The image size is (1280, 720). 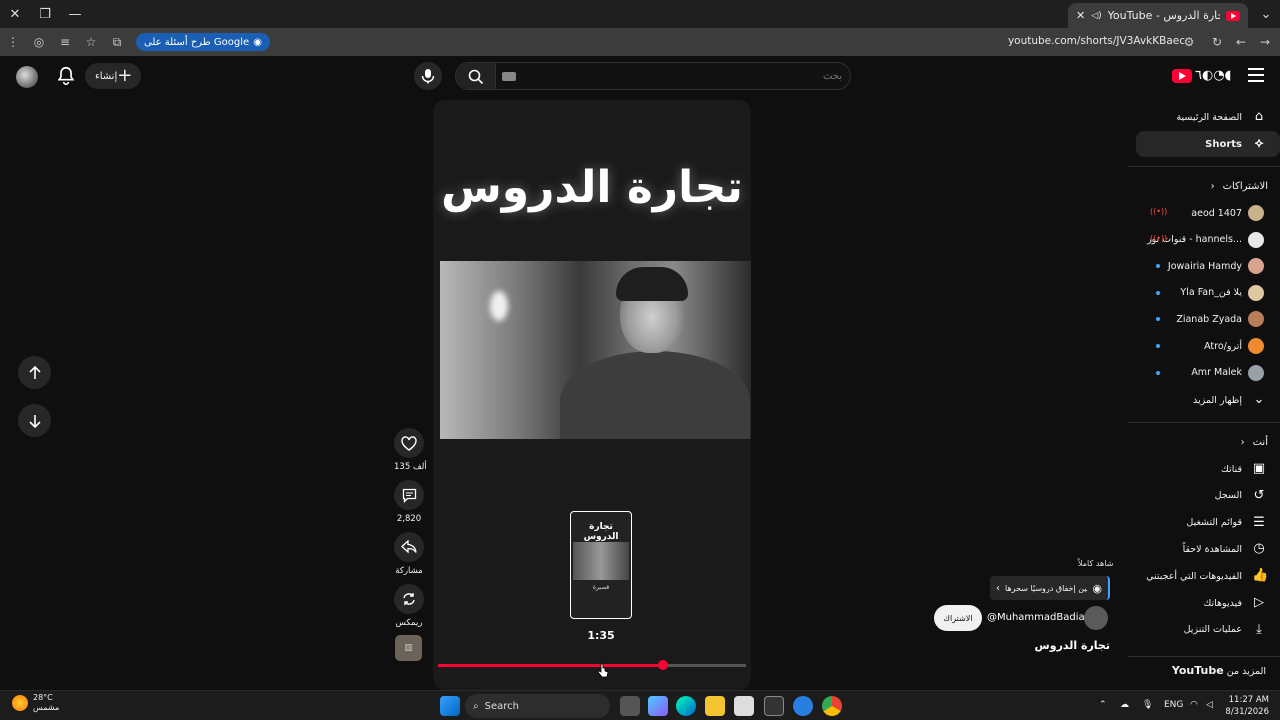 I want to click on forward-arrow-icon: →, so click(x=1265, y=42).